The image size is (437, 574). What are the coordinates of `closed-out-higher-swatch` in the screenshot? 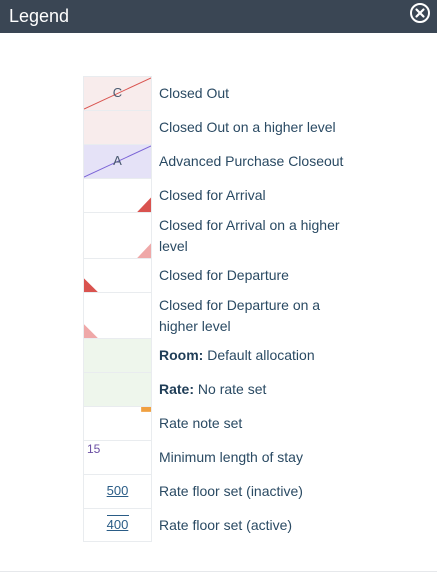 It's located at (117, 127).